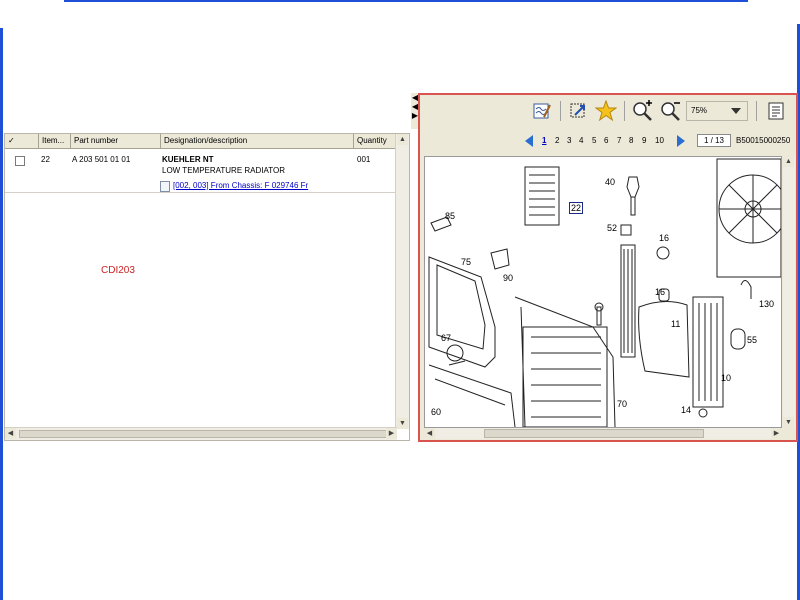 The width and height of the screenshot is (800, 600). I want to click on column-header-designation: Designation/description, so click(257, 141).